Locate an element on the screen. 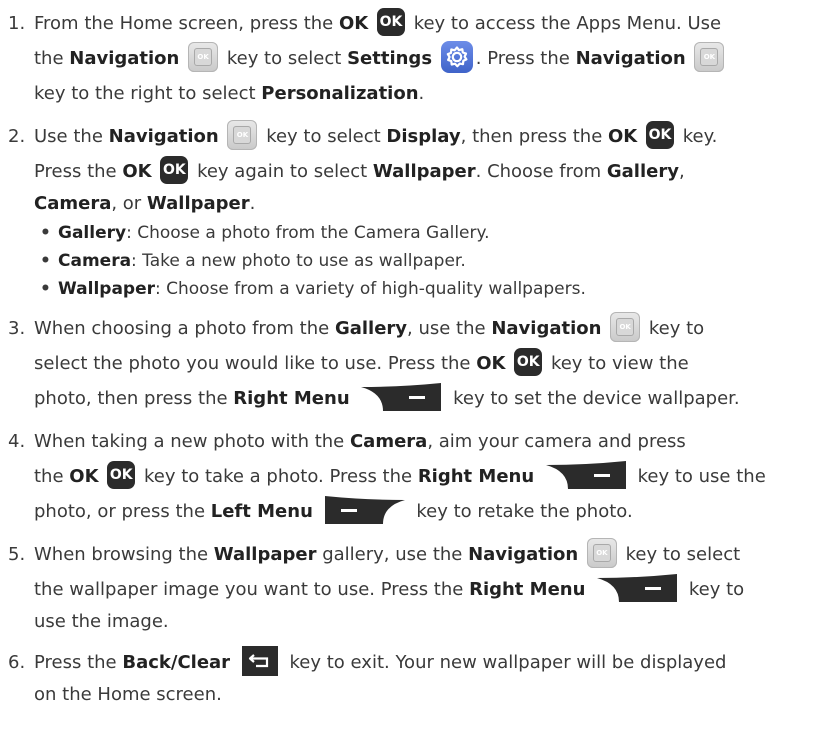  step-text: key to access the Apps Menu. Use is located at coordinates (564, 23).